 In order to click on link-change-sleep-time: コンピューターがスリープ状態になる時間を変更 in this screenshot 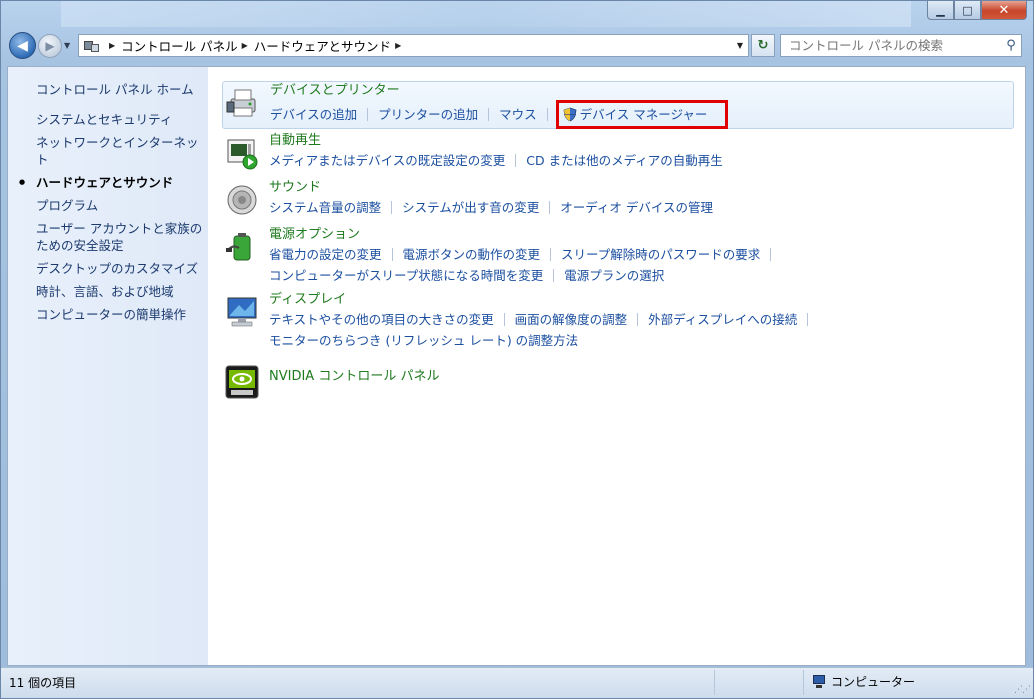, I will do `click(406, 275)`.